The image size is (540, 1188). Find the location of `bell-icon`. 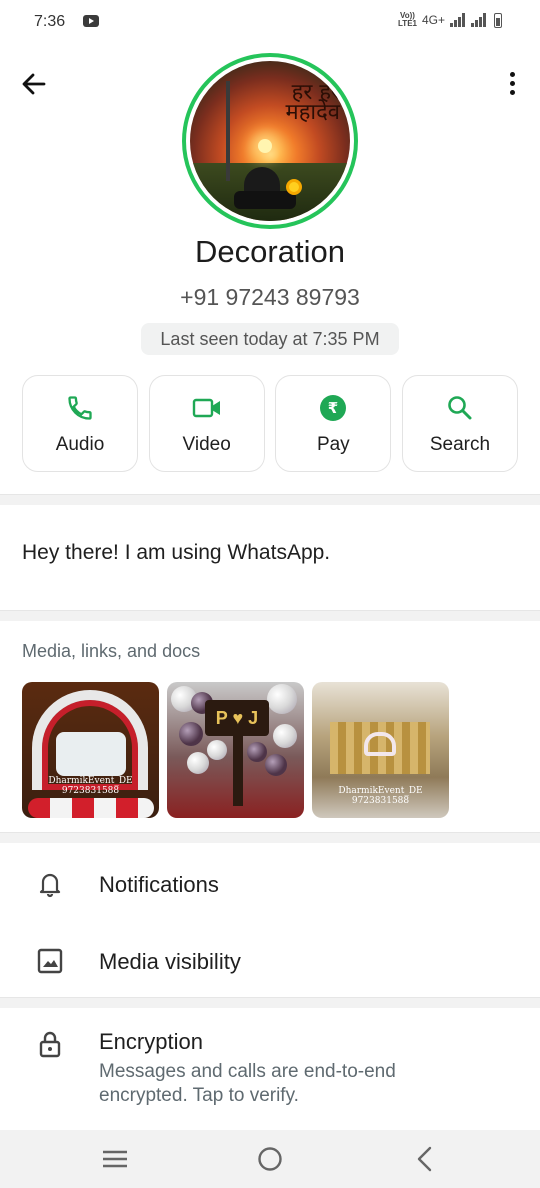

bell-icon is located at coordinates (50, 884).